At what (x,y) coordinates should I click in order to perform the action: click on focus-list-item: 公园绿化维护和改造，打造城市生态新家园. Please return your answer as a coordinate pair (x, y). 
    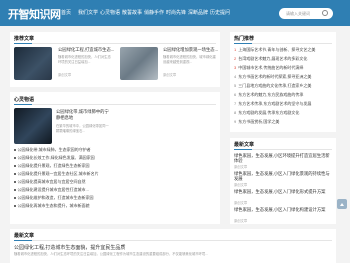
    Looking at the image, I should click on (63, 198).